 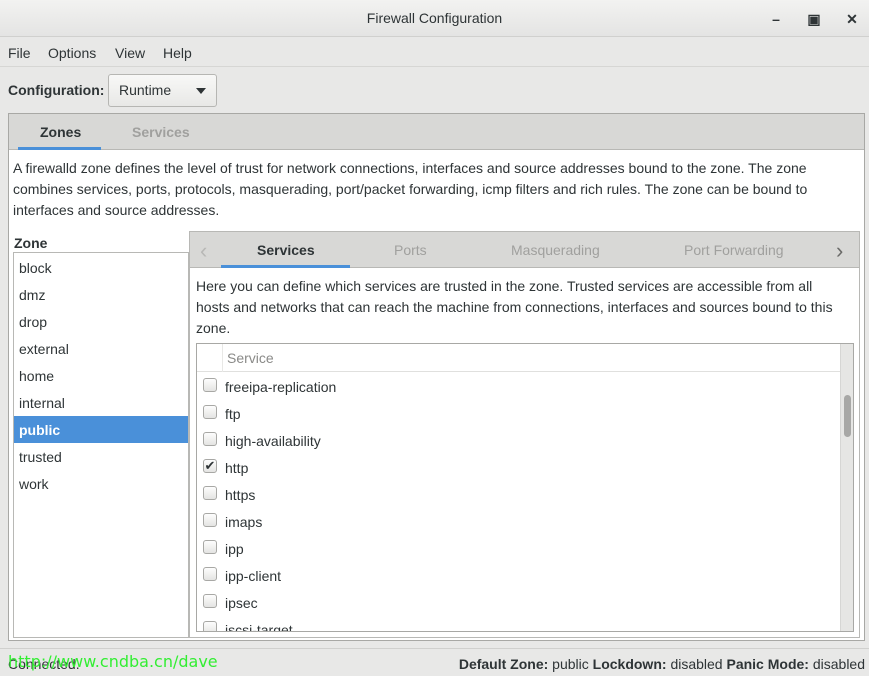 What do you see at coordinates (250, 358) in the screenshot?
I see `service-column-header: Service` at bounding box center [250, 358].